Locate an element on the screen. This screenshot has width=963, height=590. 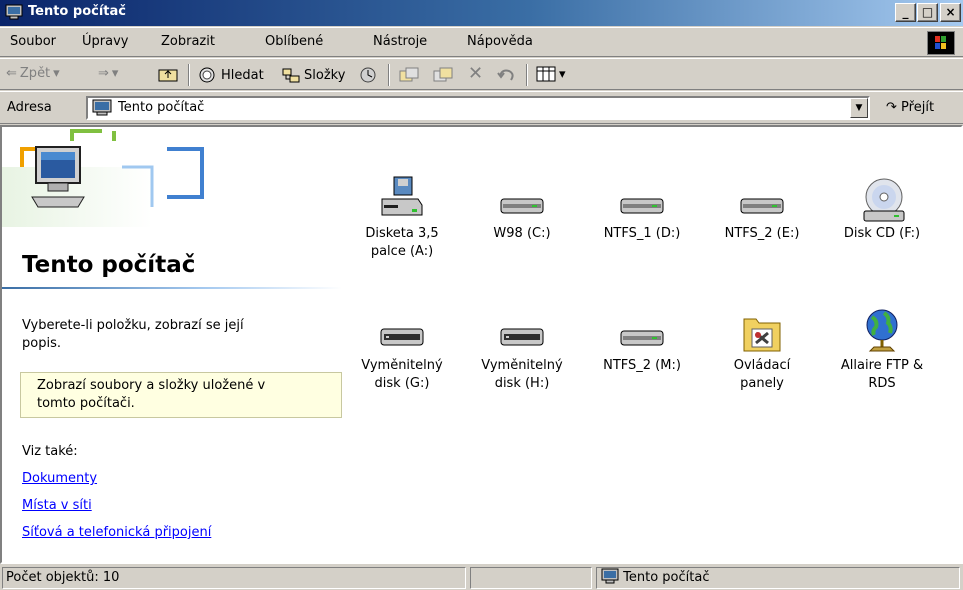
info-line-2: tomto počítači. is located at coordinates (86, 403).